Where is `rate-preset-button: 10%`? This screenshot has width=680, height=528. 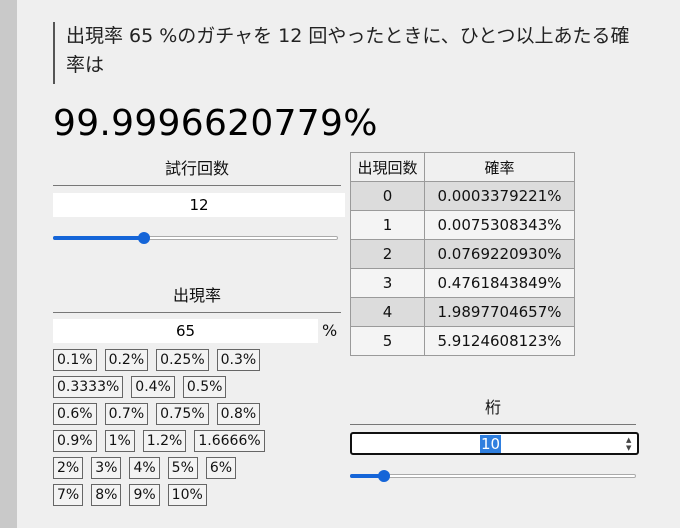 rate-preset-button: 10% is located at coordinates (187, 495).